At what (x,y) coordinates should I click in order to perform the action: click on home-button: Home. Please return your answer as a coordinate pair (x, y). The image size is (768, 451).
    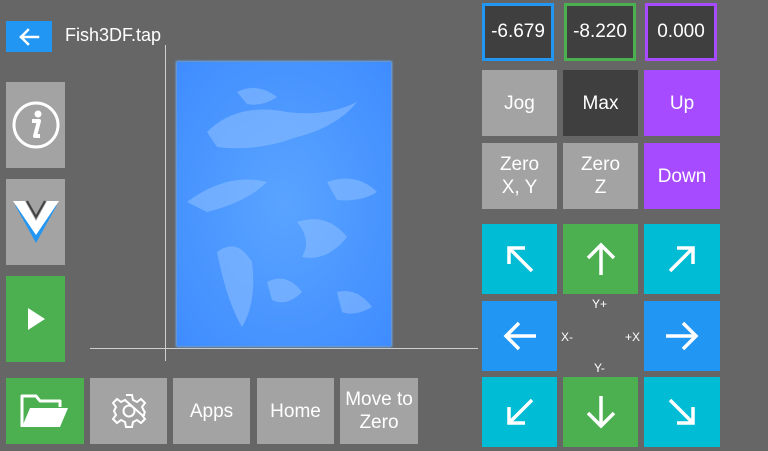
    Looking at the image, I should click on (295, 411).